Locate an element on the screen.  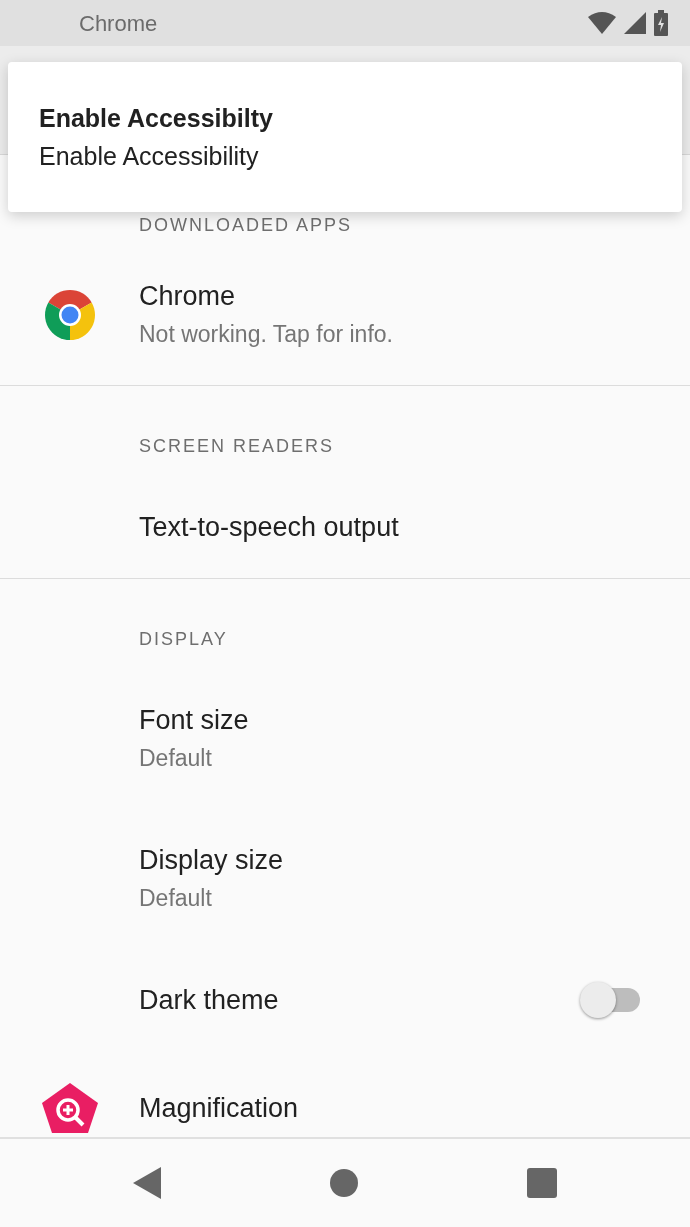
item-summary: Not working. Tap for info. is located at coordinates (266, 334).